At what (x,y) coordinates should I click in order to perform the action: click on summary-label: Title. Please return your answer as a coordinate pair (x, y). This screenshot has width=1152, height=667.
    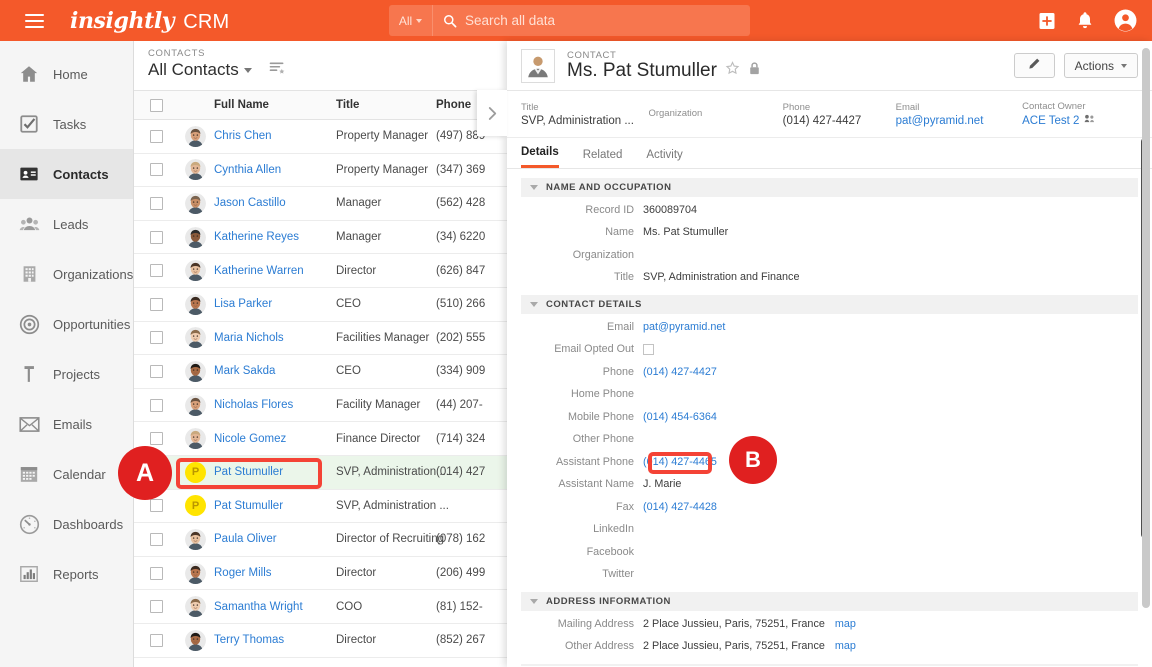
    Looking at the image, I should click on (530, 107).